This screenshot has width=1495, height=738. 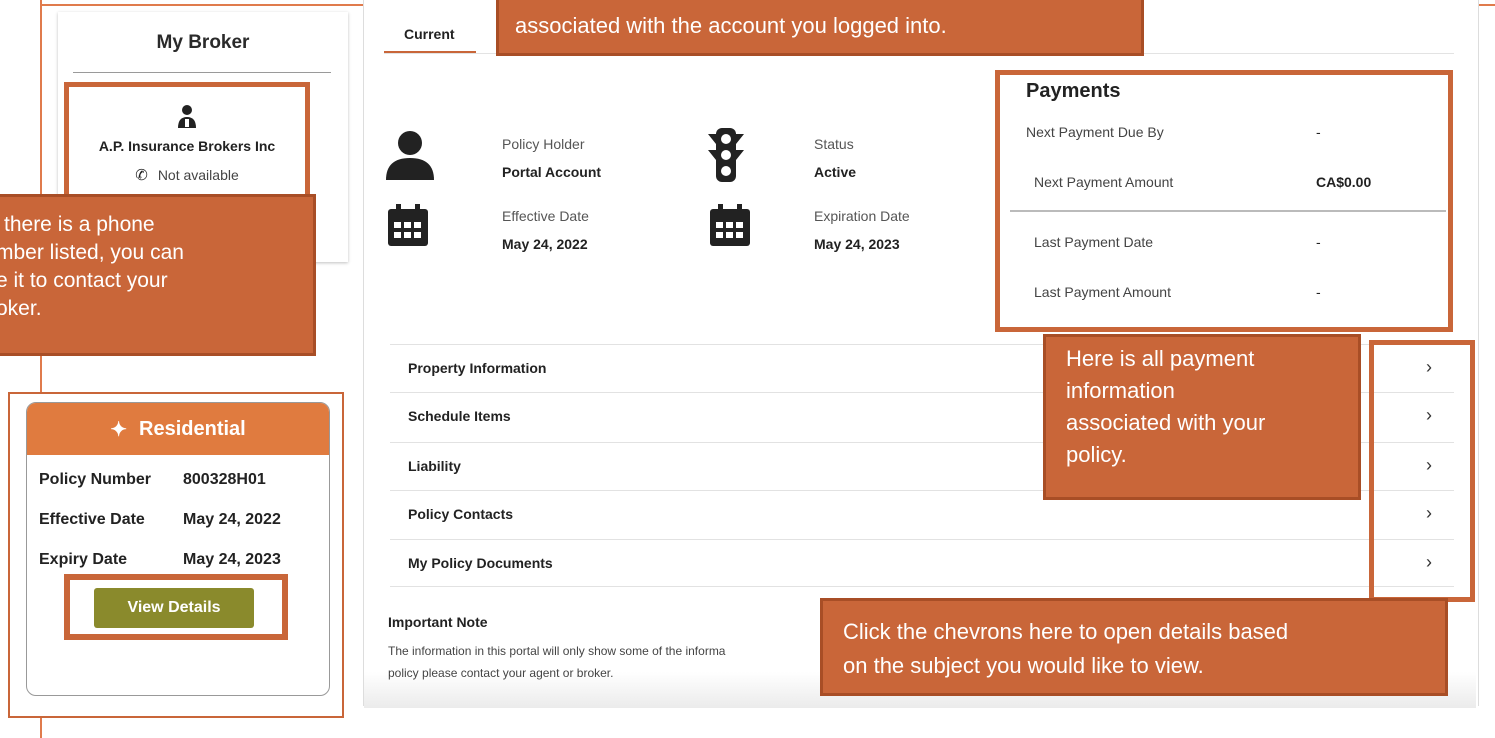 What do you see at coordinates (95, 479) in the screenshot?
I see `policy-number-label: Policy Number` at bounding box center [95, 479].